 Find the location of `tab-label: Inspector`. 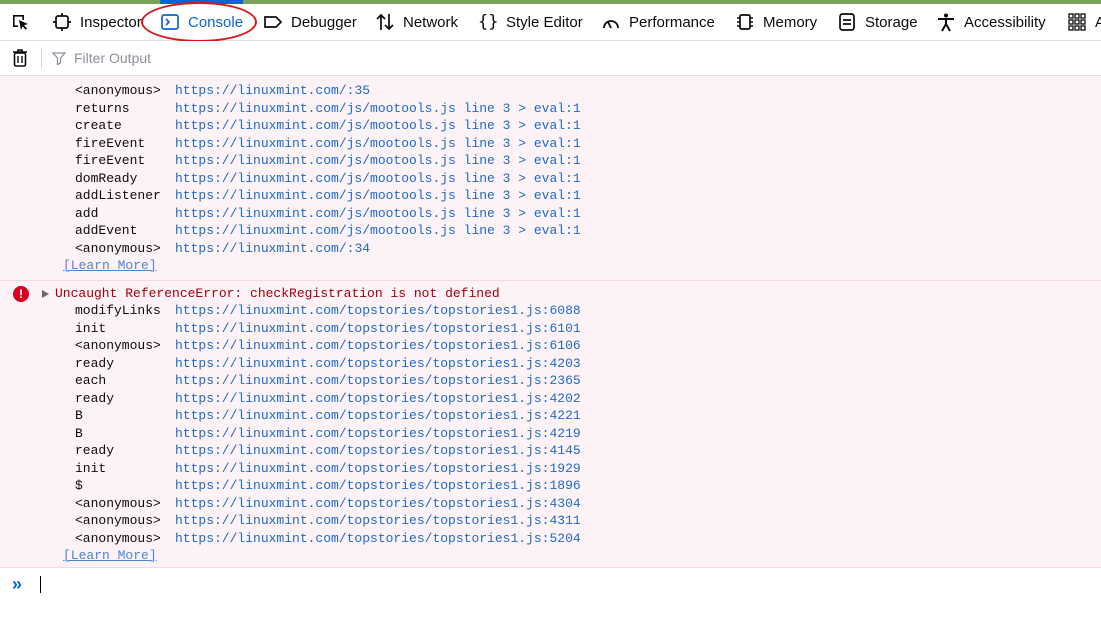

tab-label: Inspector is located at coordinates (111, 22).